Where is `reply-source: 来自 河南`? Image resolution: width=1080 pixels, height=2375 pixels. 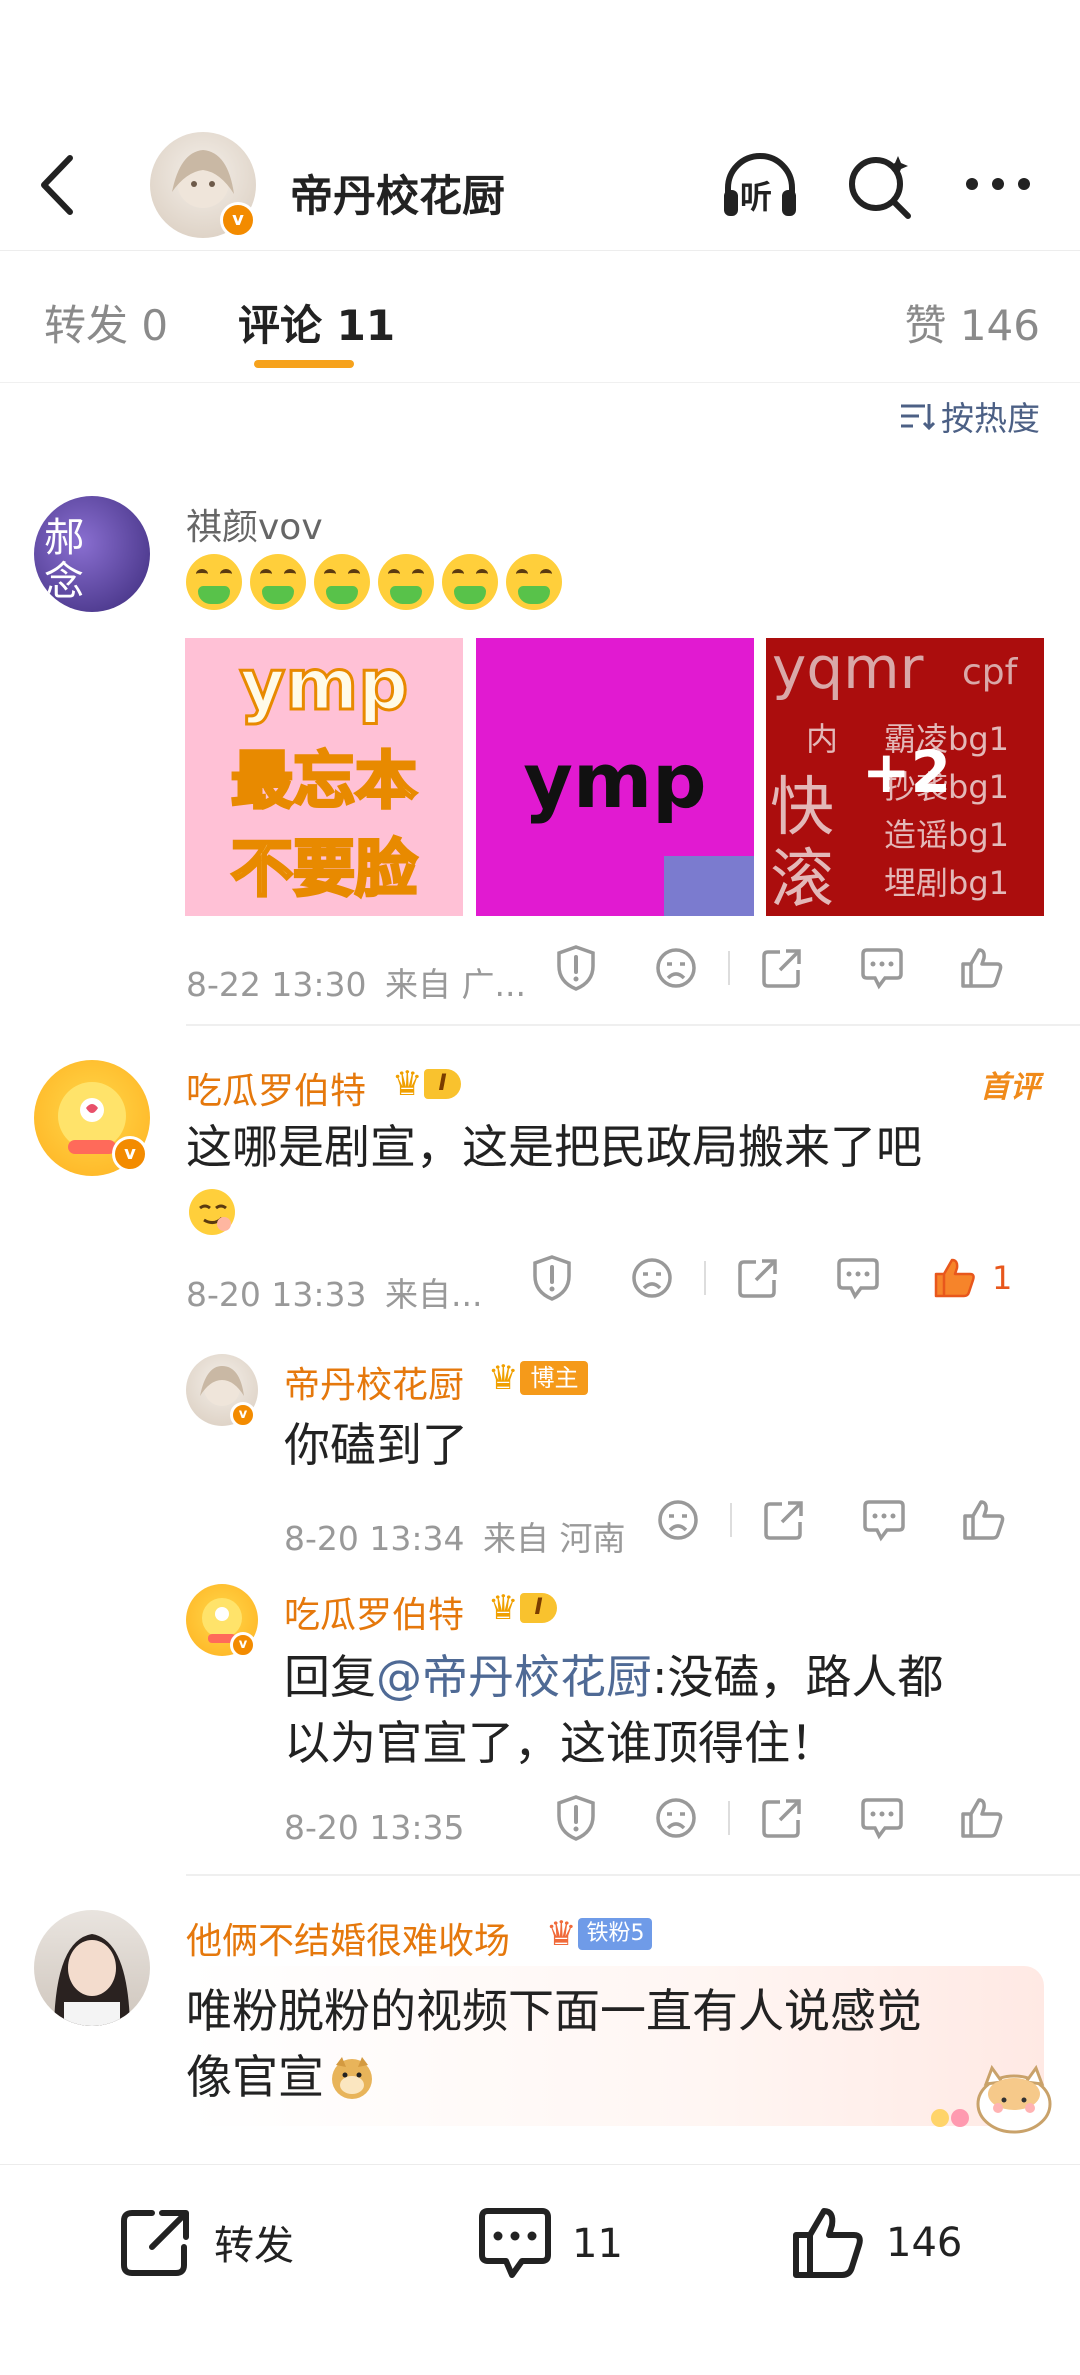 reply-source: 来自 河南 is located at coordinates (554, 1538).